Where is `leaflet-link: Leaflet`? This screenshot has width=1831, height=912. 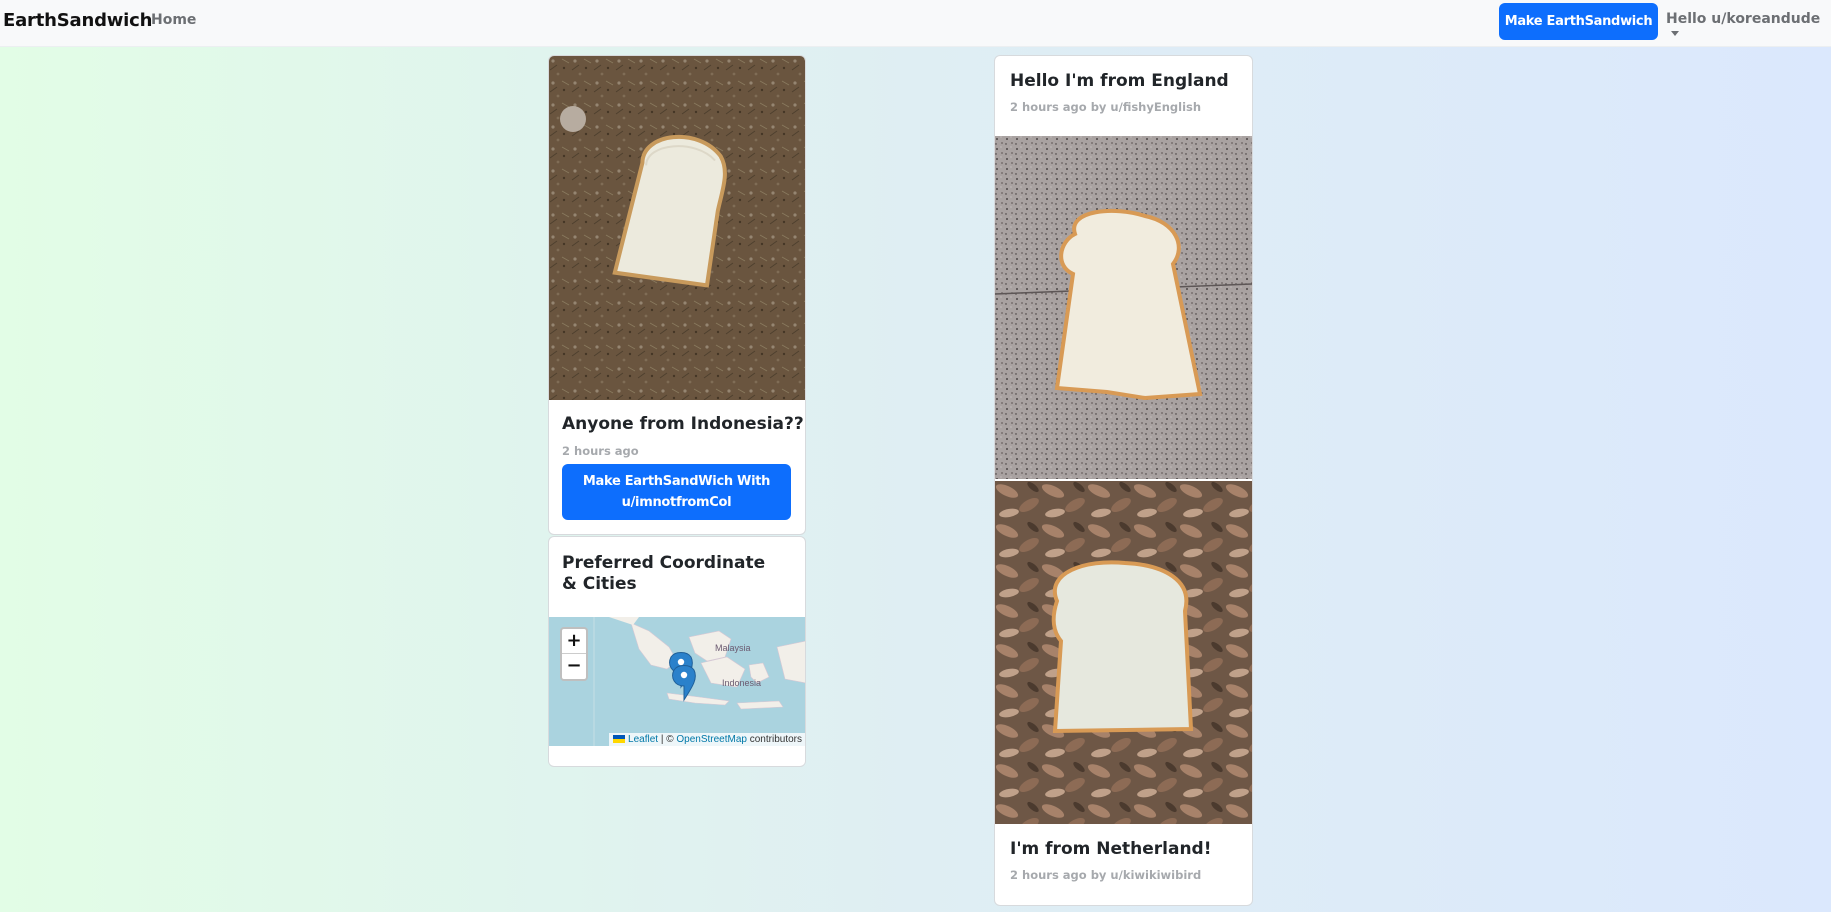
leaflet-link: Leaflet is located at coordinates (643, 739).